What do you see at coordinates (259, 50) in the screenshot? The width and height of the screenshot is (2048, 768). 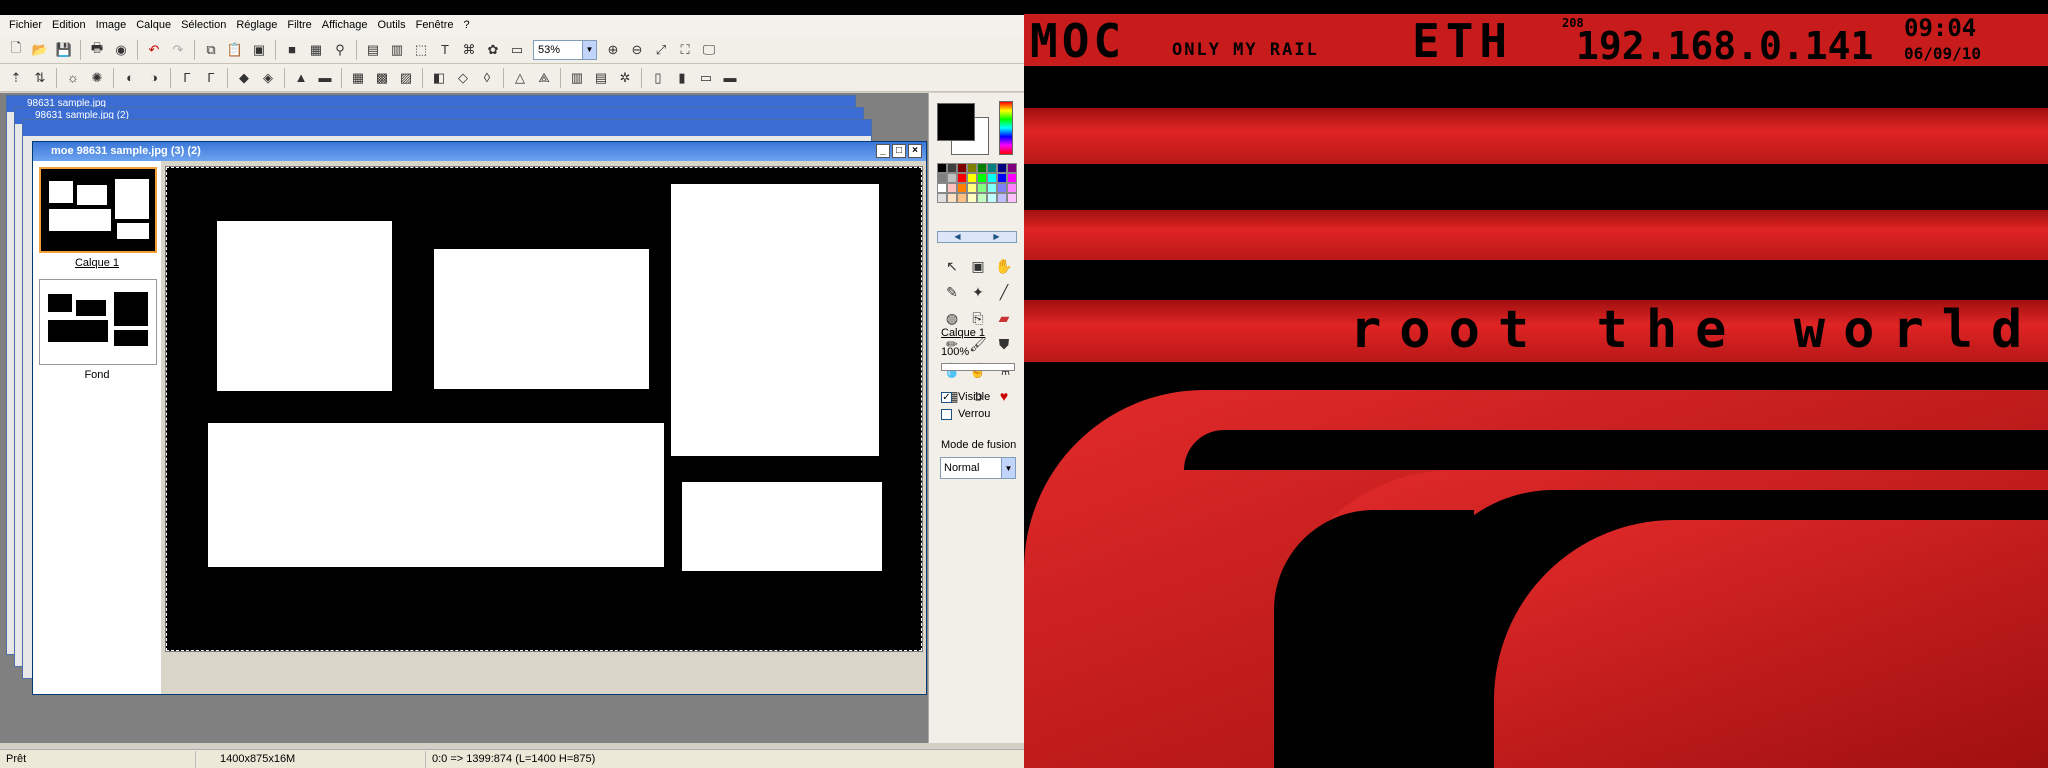 I see `paste-new-icon: ▣` at bounding box center [259, 50].